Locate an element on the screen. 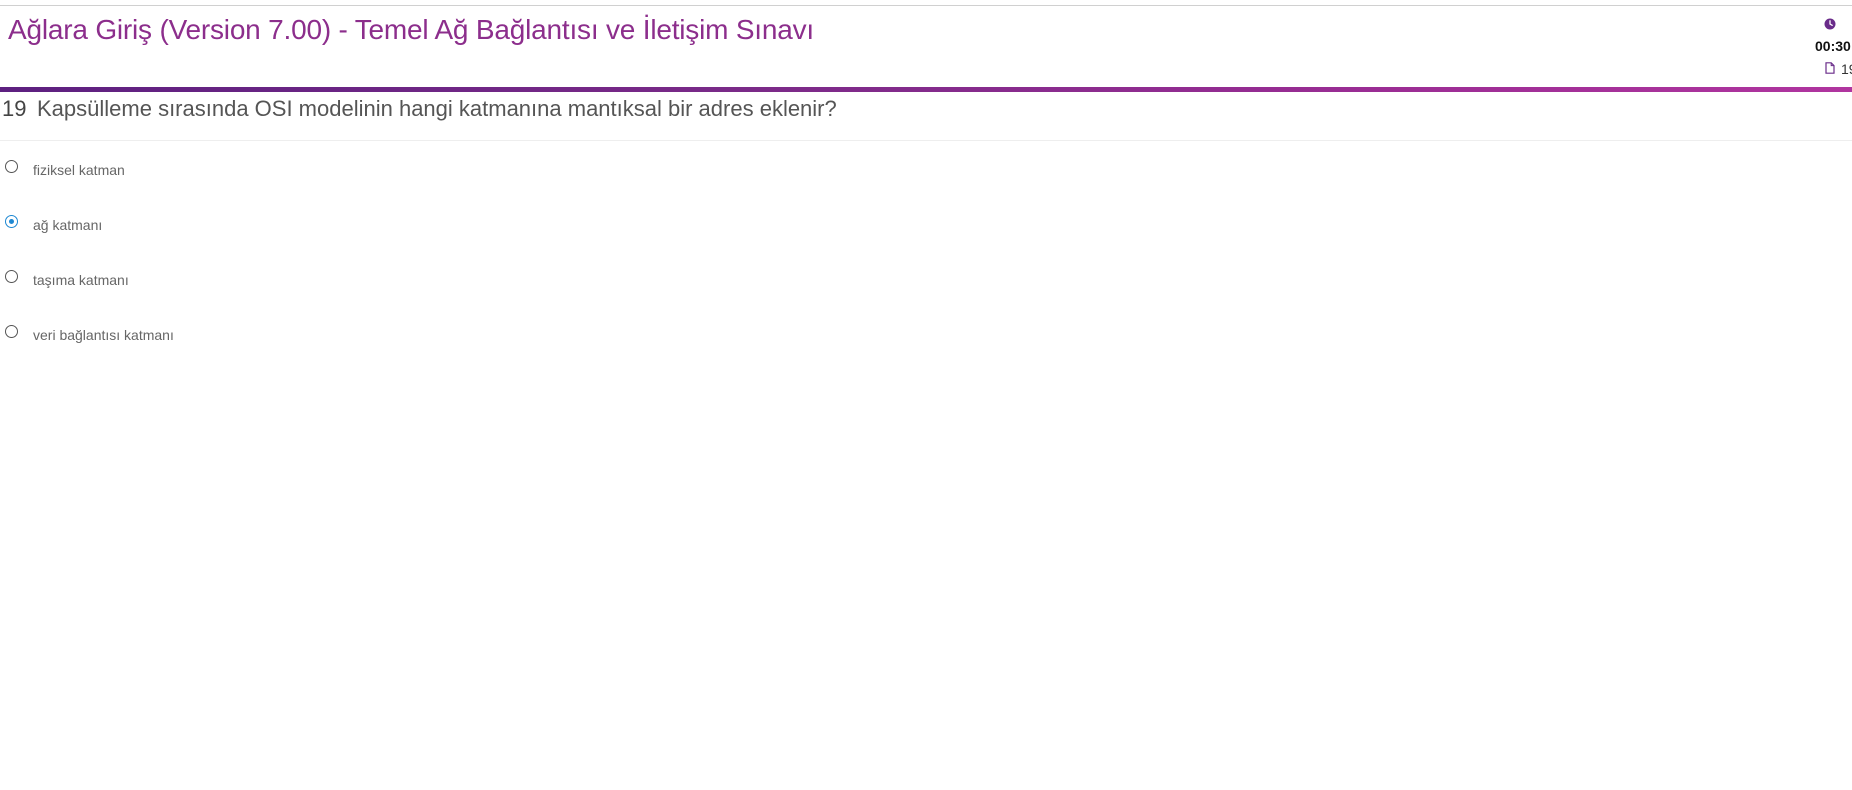 This screenshot has width=1852, height=790. answer-label: veri bağlantısı katmanı is located at coordinates (103, 335).